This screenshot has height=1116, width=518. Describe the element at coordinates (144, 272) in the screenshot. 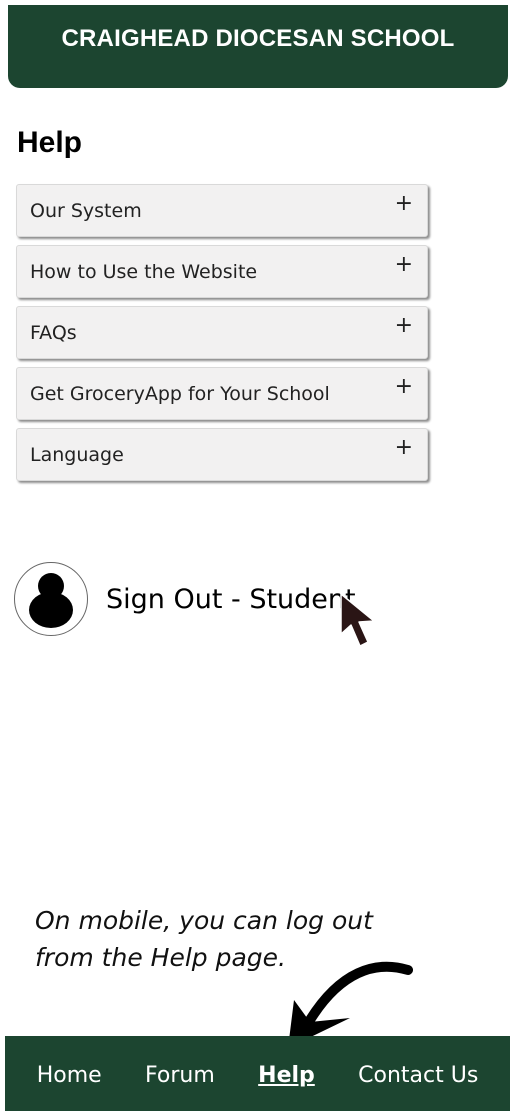

I see `accordion-item-label: How to Use the Website` at that location.